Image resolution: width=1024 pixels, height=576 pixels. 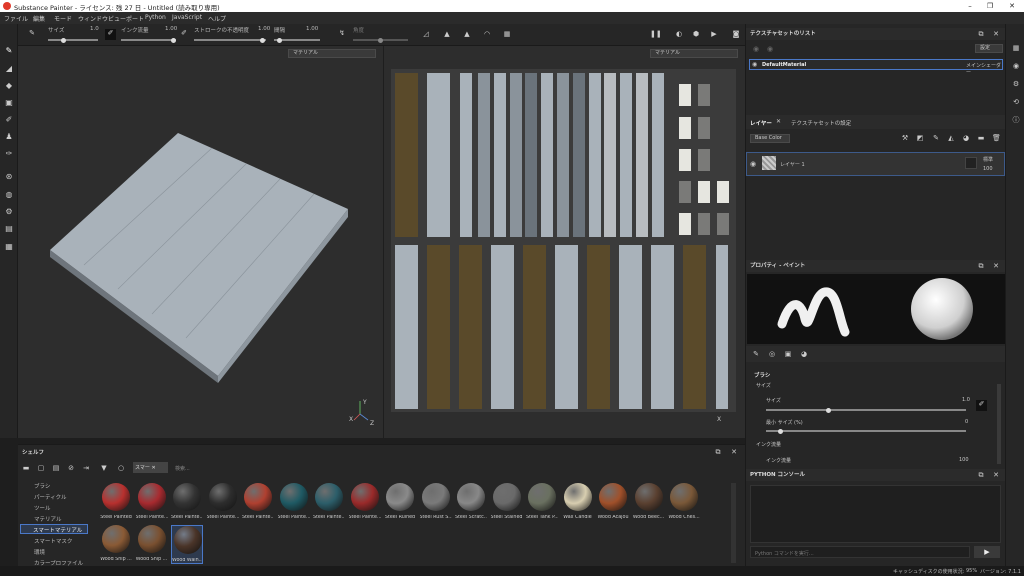 What do you see at coordinates (26, 468) in the screenshot?
I see `folder-icon: ▬` at bounding box center [26, 468].